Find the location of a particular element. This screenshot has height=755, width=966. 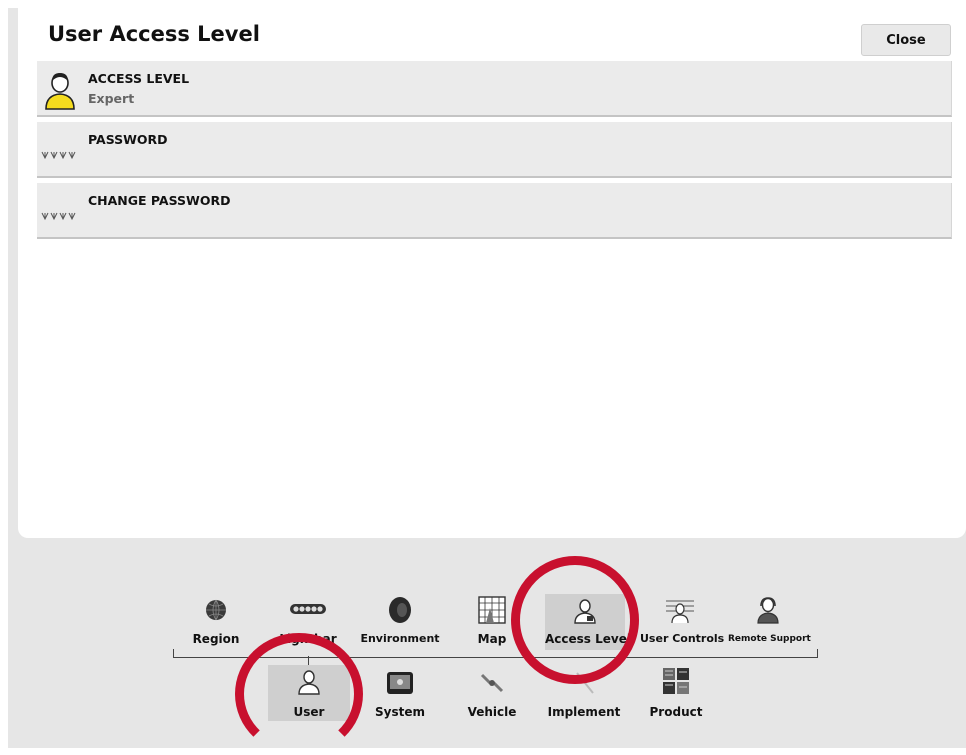

headset-user-icon is located at coordinates (768, 610).